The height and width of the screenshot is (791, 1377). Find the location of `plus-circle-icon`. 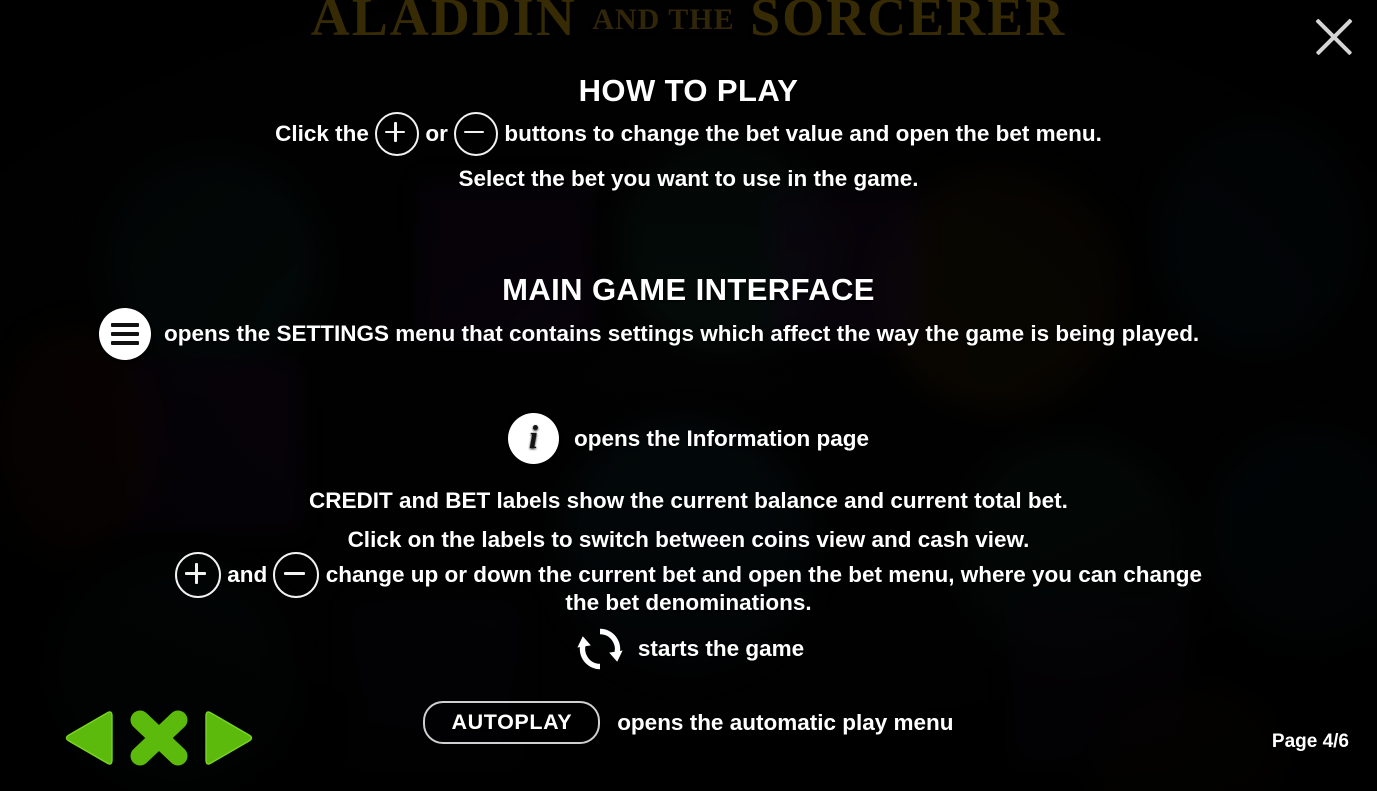

plus-circle-icon is located at coordinates (397, 134).